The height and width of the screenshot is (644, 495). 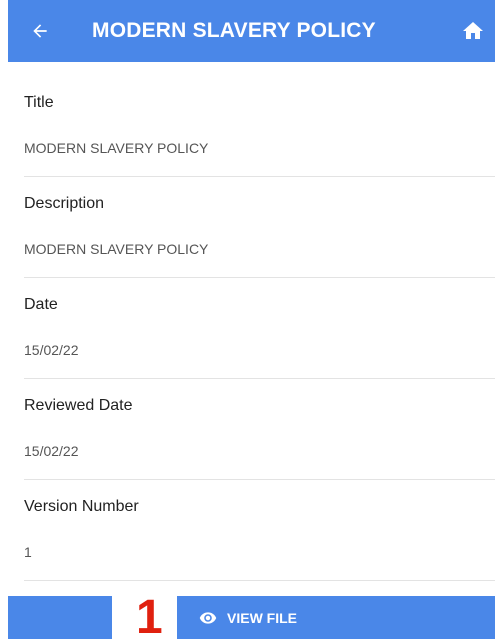 What do you see at coordinates (259, 530) in the screenshot?
I see `field-version-number: Version Number 1` at bounding box center [259, 530].